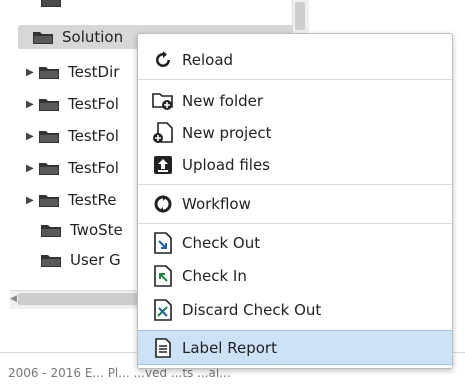 This screenshot has width=465, height=385. Describe the element at coordinates (229, 347) in the screenshot. I see `menu-item-label: Label Report` at that location.